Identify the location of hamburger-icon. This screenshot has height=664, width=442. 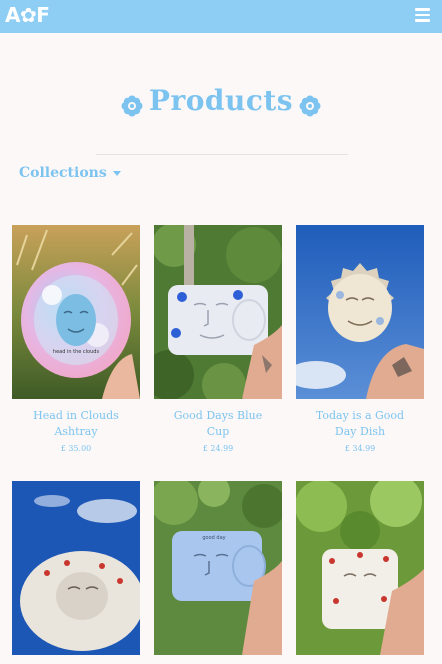
(422, 15).